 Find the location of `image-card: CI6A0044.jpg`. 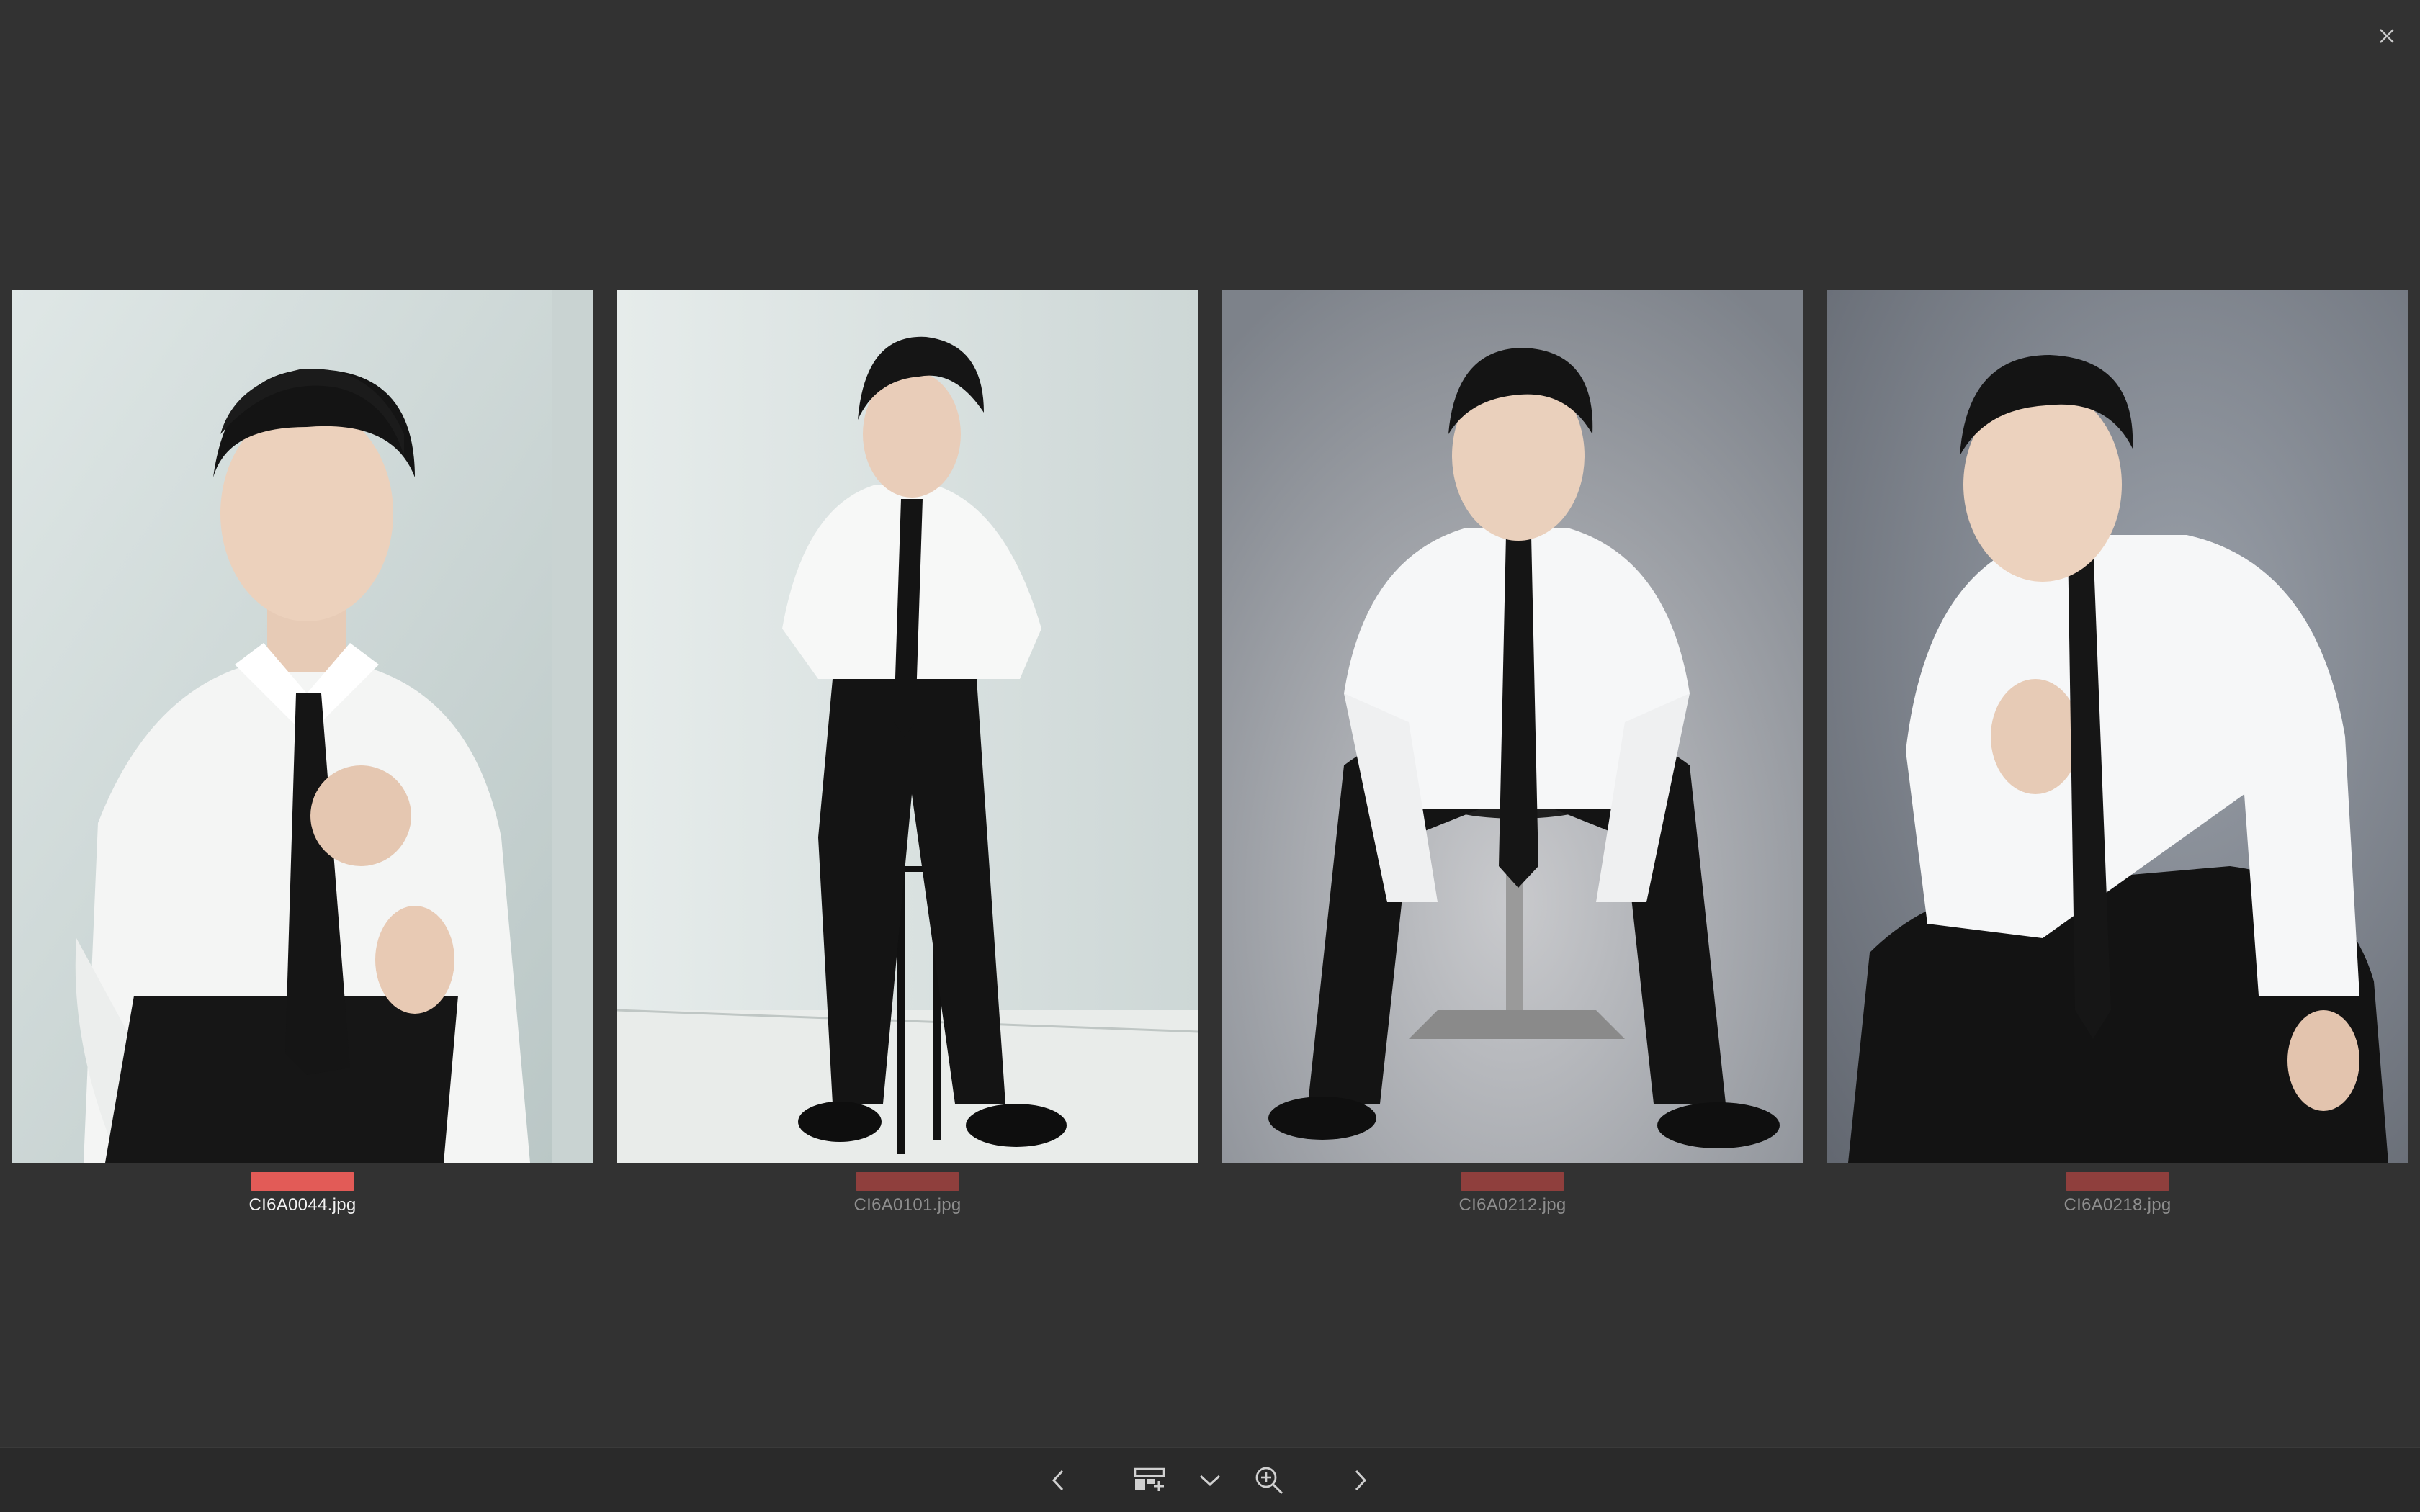

image-card: CI6A0044.jpg is located at coordinates (302, 752).